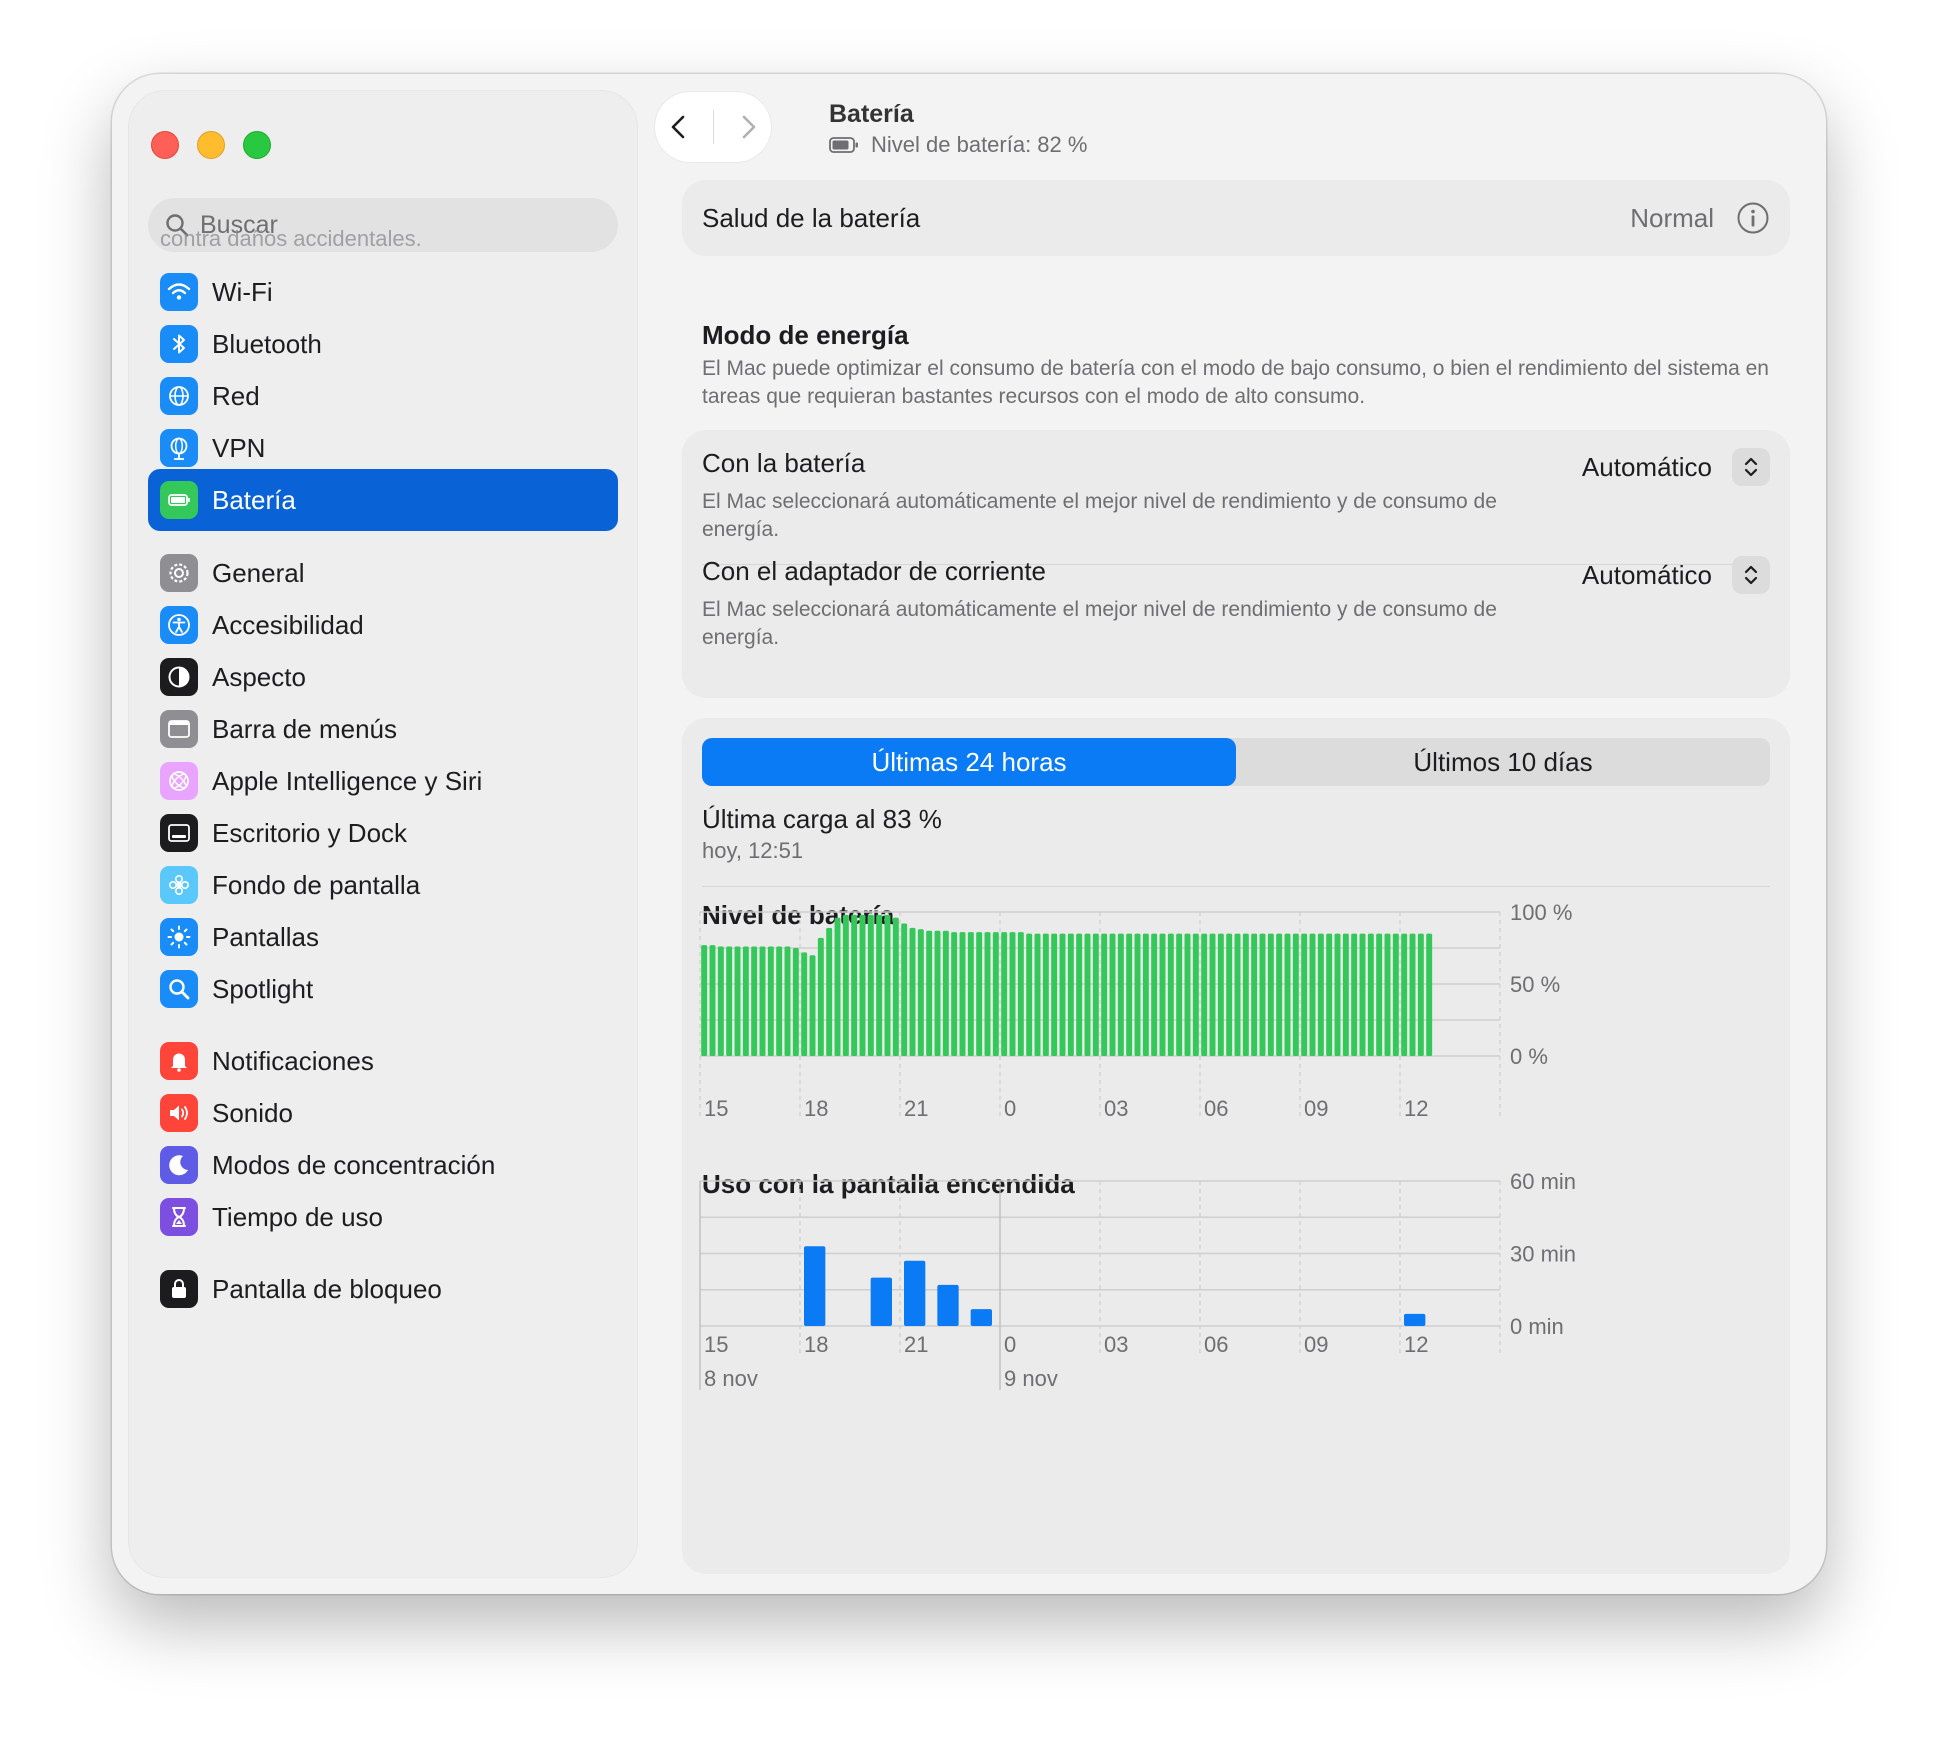 This screenshot has width=1936, height=1740. What do you see at coordinates (915, 1293) in the screenshot?
I see `screen-usage-bar` at bounding box center [915, 1293].